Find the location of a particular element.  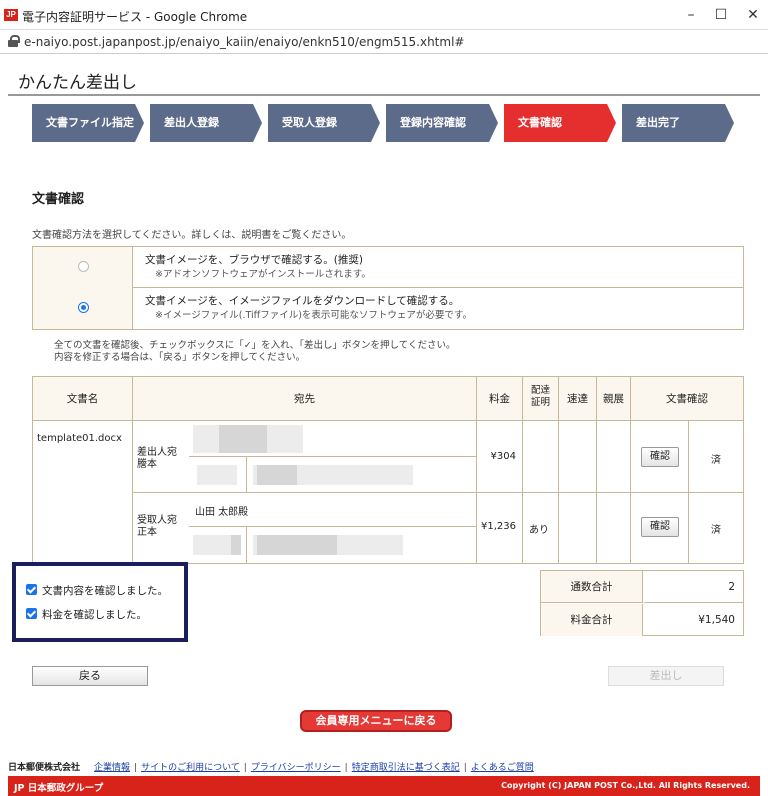

row1-fee-cell: ¥304 is located at coordinates (500, 457).